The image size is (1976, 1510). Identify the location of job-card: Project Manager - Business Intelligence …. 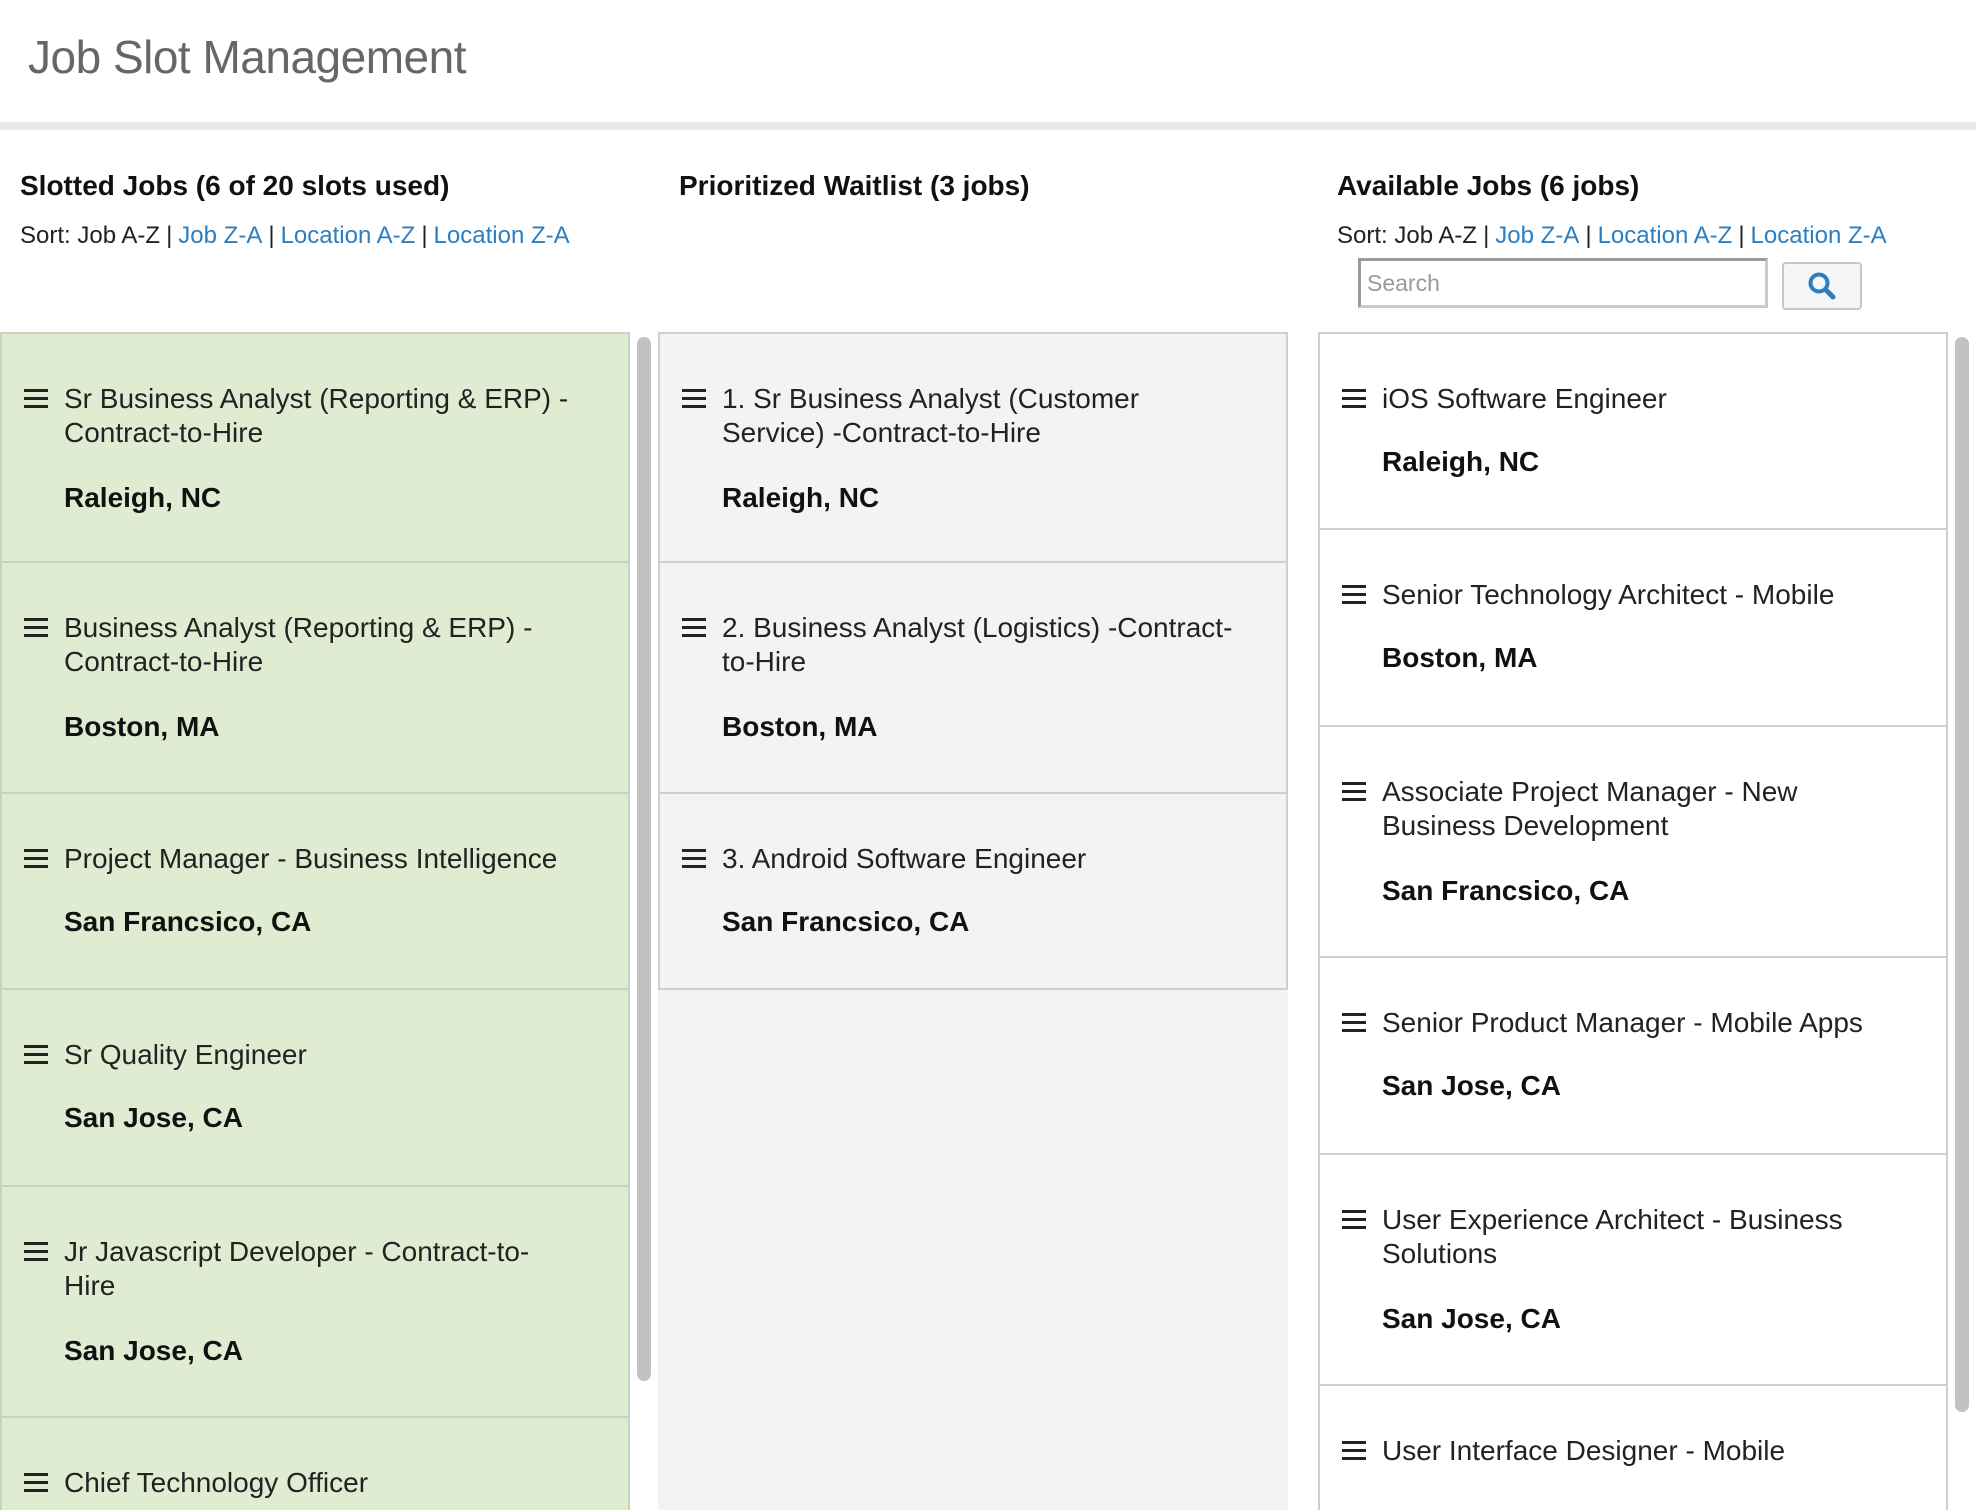
(315, 891).